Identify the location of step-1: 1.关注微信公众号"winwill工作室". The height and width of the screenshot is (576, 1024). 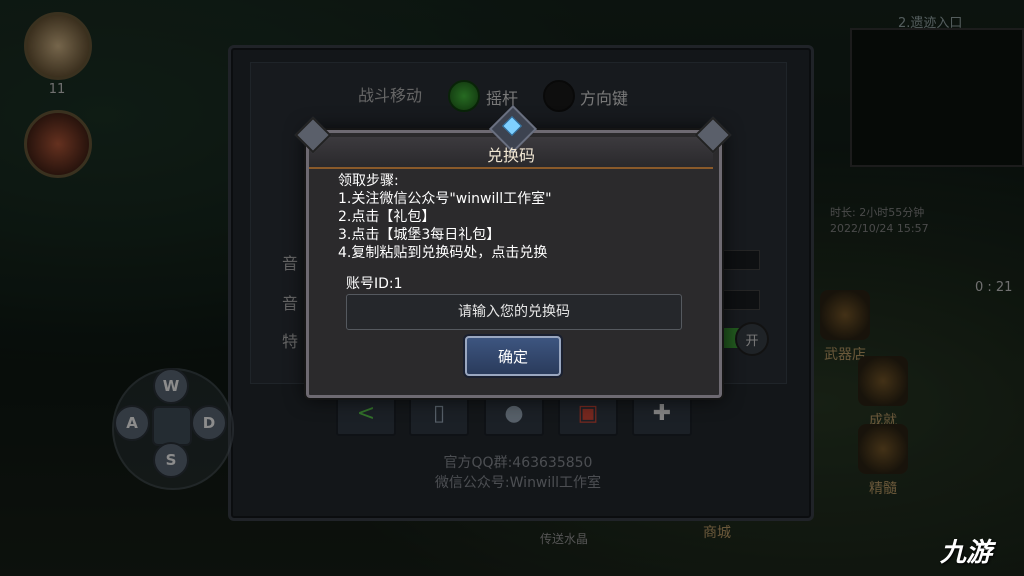
(445, 199).